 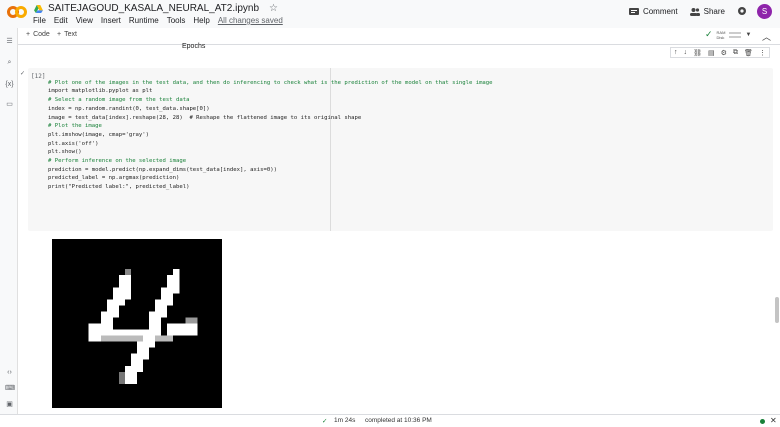 What do you see at coordinates (720, 52) in the screenshot?
I see `cell-toolbar: ↑ ↓ ⛓ ▤ ⚙ ⧉ 🗑 ⋮` at bounding box center [720, 52].